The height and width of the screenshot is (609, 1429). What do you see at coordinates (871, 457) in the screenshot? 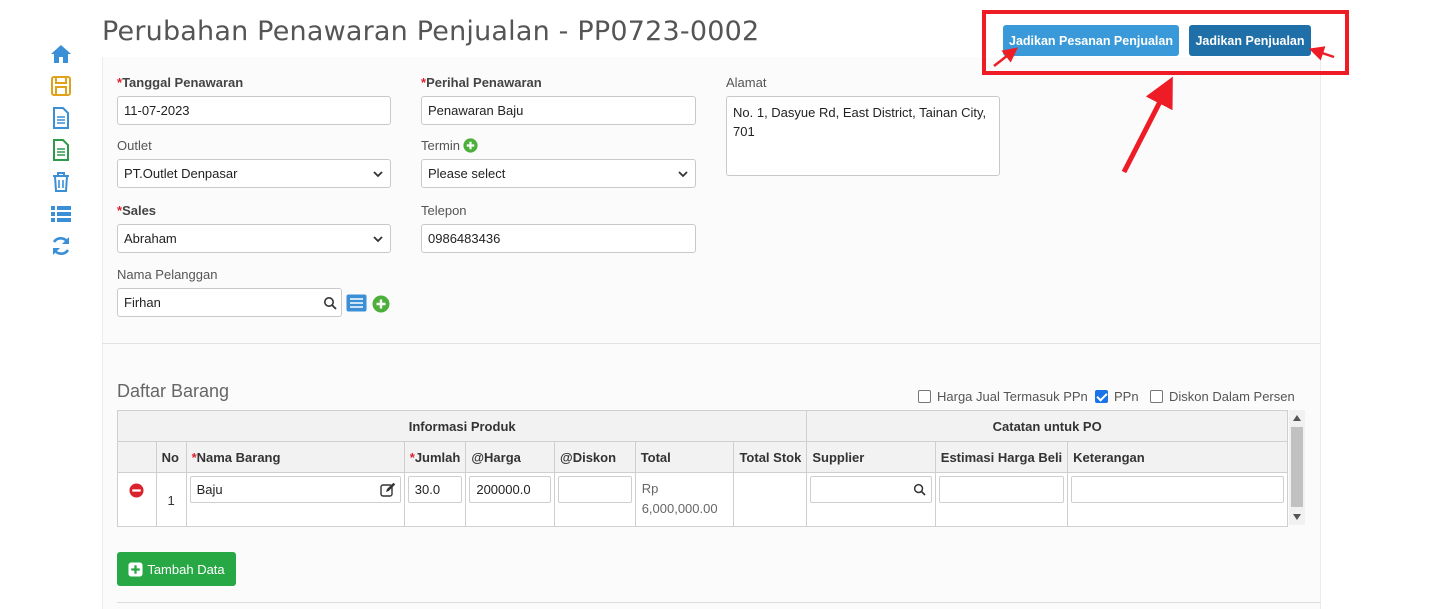
I see `col-supplier-header: Supplier` at bounding box center [871, 457].